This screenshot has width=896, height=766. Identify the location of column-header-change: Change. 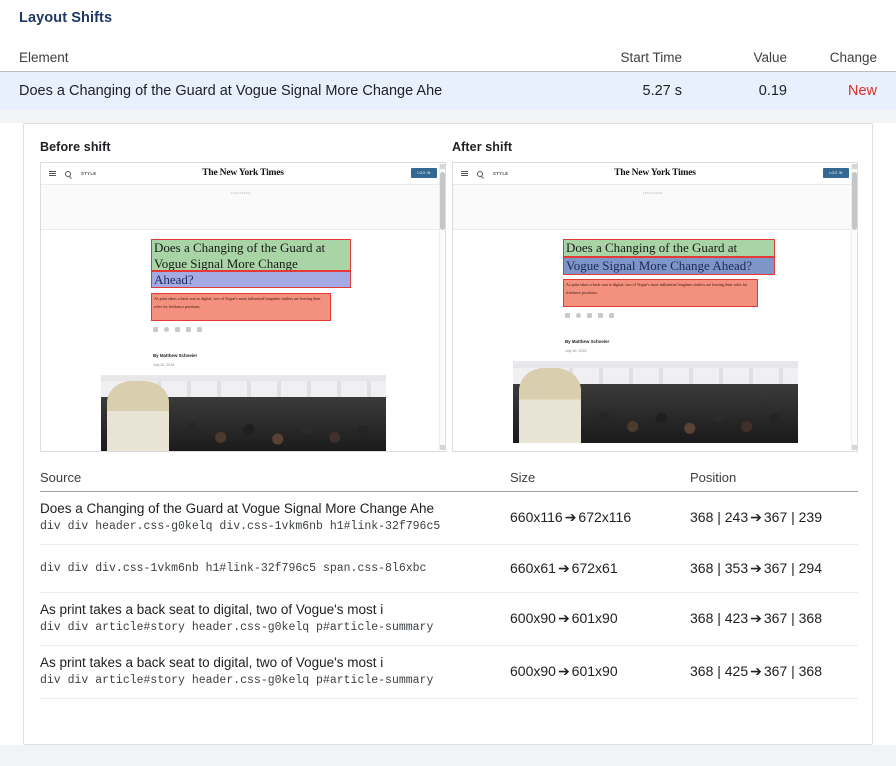
(853, 57).